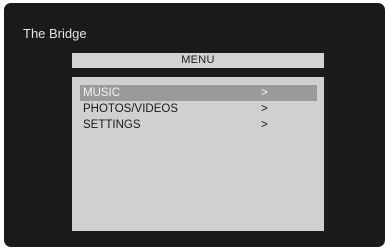 The width and height of the screenshot is (389, 250). I want to click on menu-title: MENU, so click(198, 60).